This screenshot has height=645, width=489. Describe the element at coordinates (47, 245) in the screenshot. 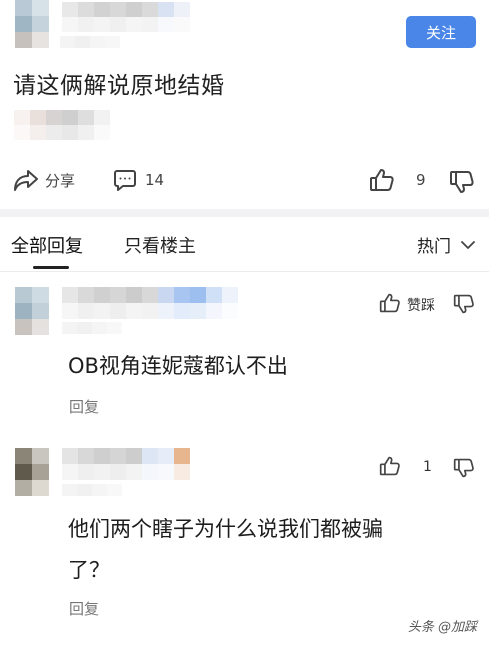

I see `tab-all-replies: 全部回复` at that location.